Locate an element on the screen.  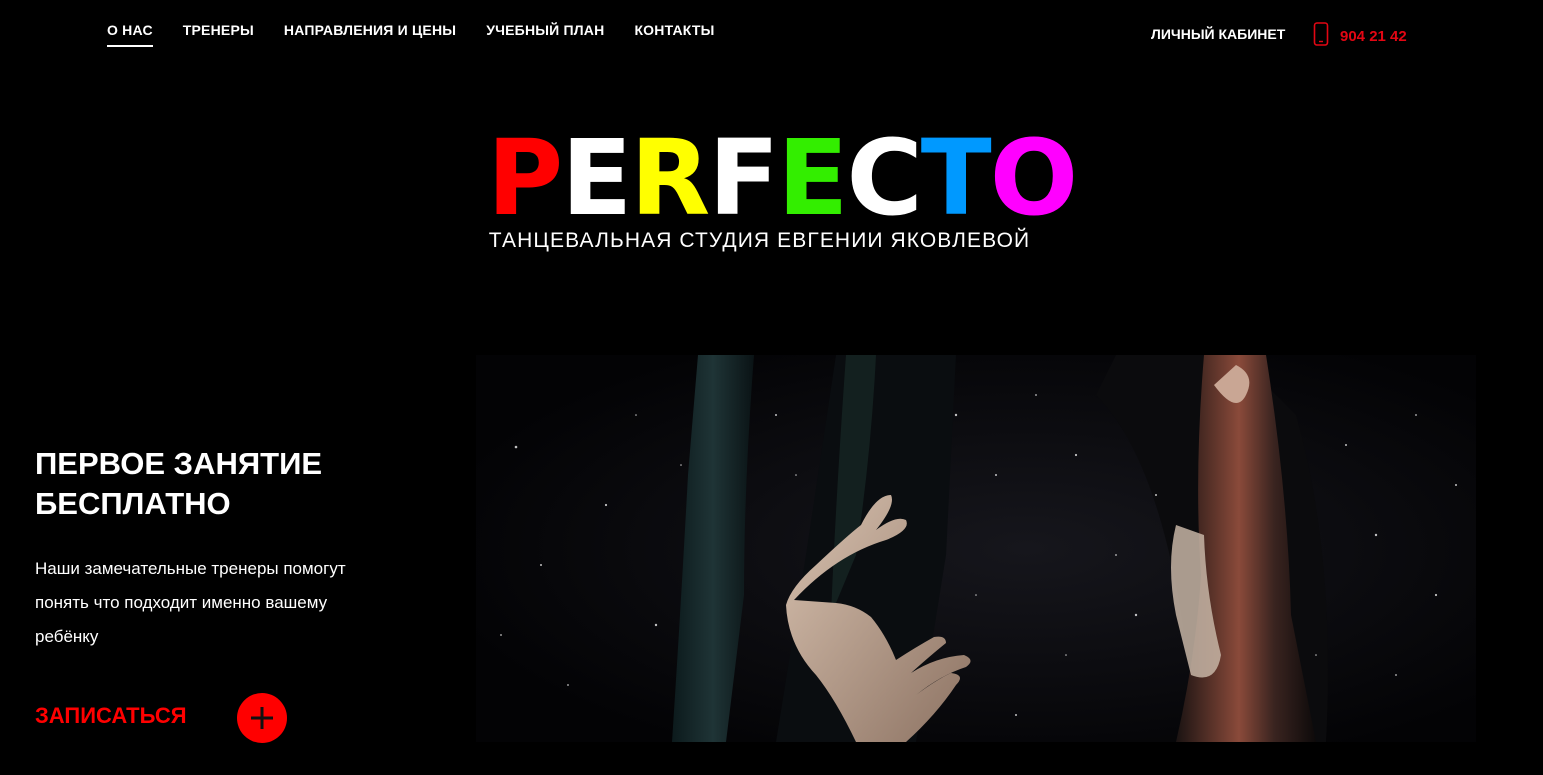
hero-description-line: понять что подходит именно вашему is located at coordinates (181, 602).